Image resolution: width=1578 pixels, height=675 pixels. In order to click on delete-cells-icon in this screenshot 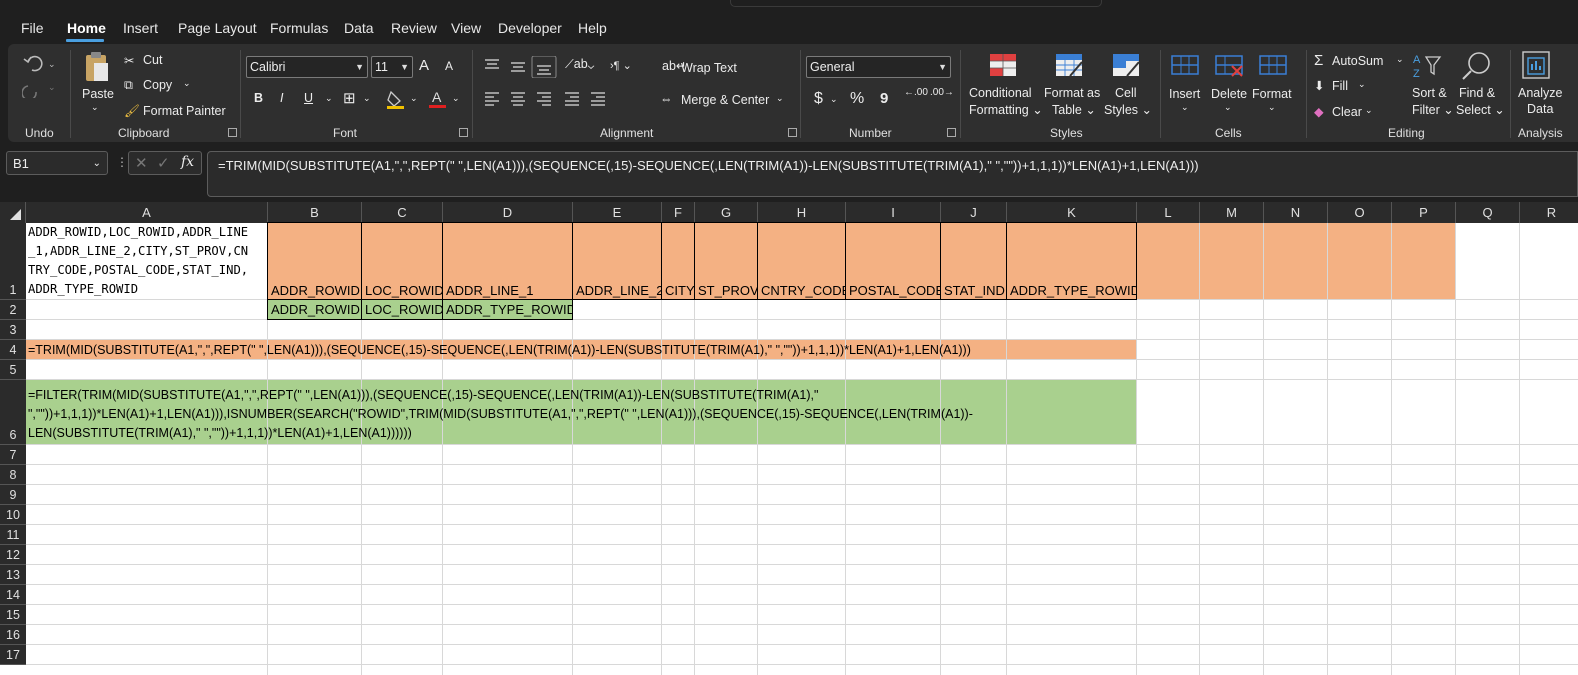, I will do `click(1229, 66)`.